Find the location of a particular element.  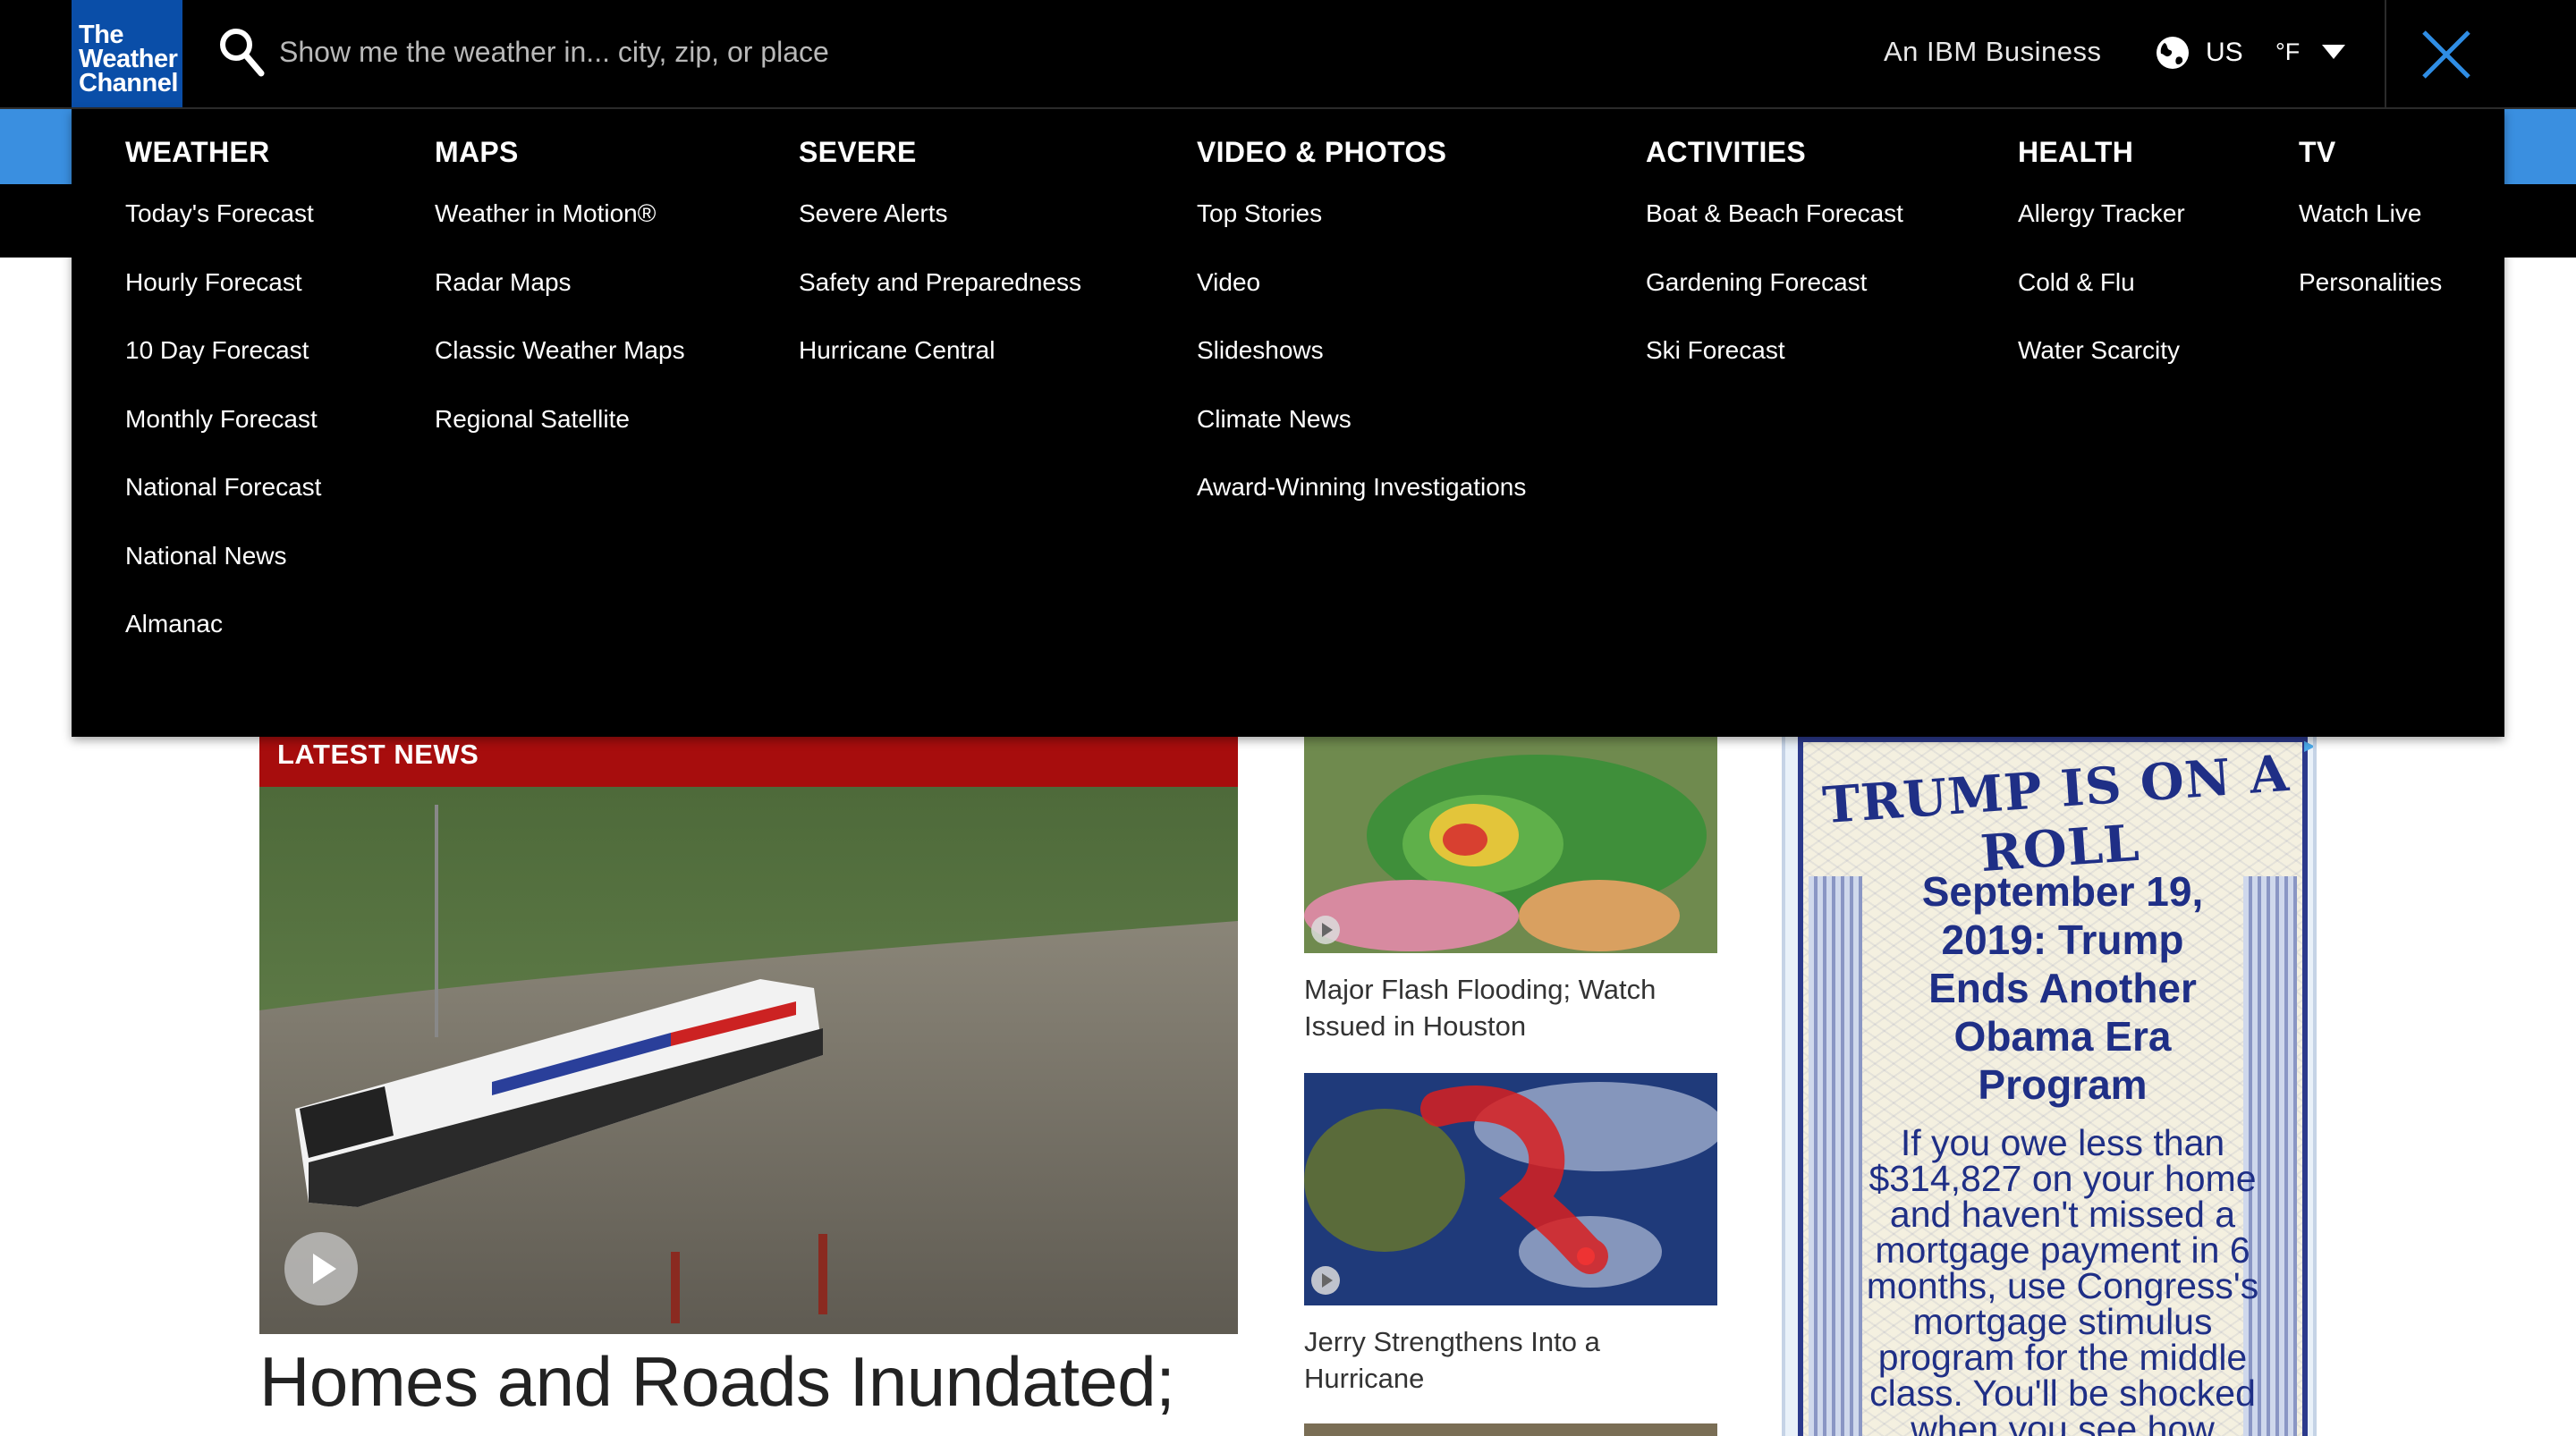

menu-heading-maps: MAPS is located at coordinates (560, 152).